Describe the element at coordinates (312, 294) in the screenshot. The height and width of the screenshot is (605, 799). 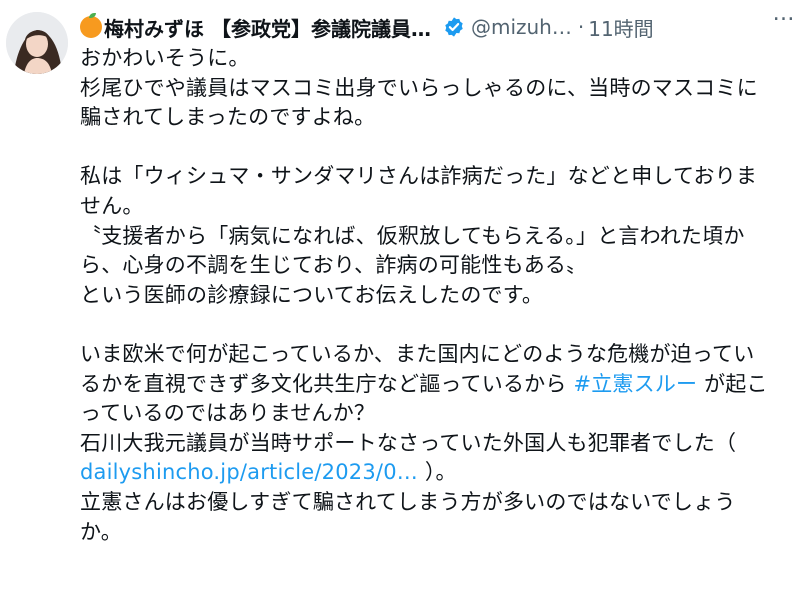
I see `tweet-paragraph: という医師の診療録についてお伝えしたのです。` at that location.